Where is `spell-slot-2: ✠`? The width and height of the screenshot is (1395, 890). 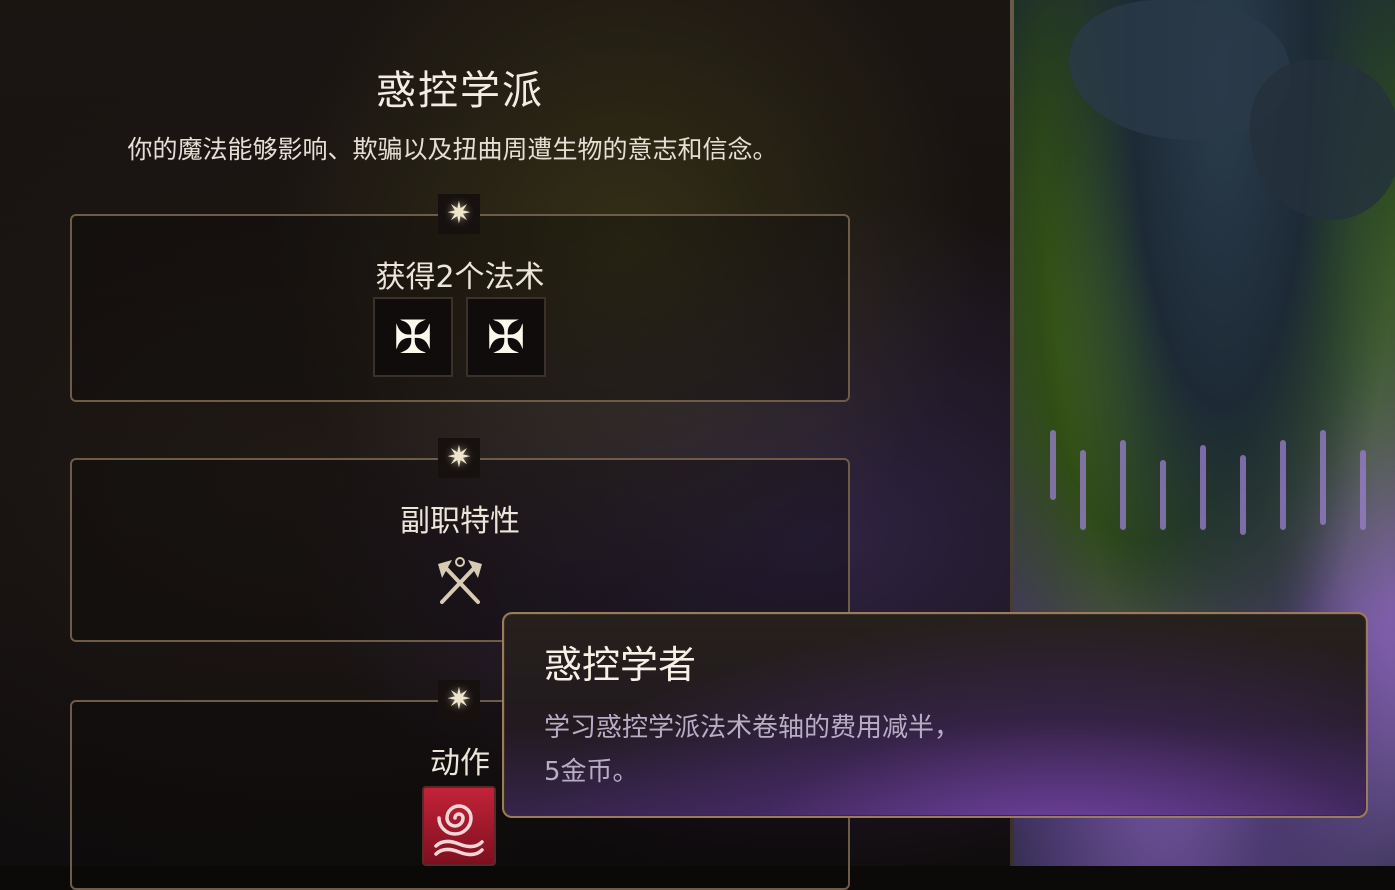 spell-slot-2: ✠ is located at coordinates (506, 337).